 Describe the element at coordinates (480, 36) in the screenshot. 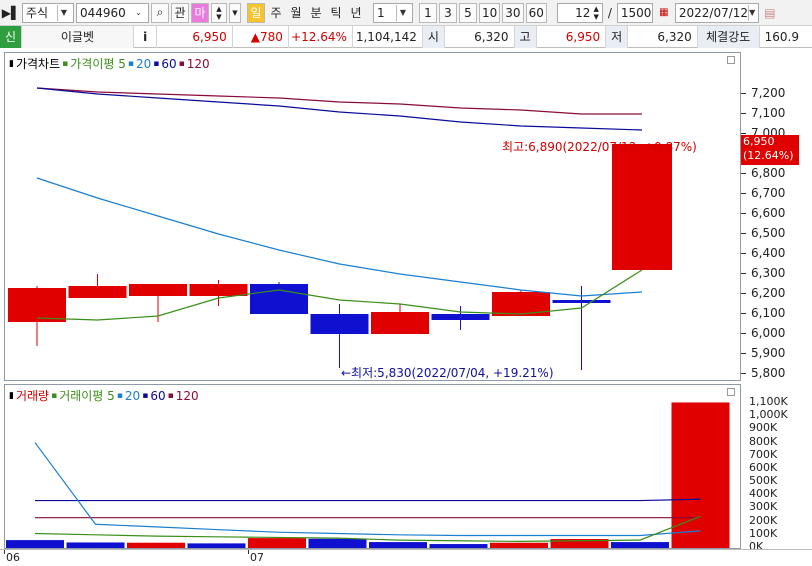

I see `open-value: 6,320` at that location.